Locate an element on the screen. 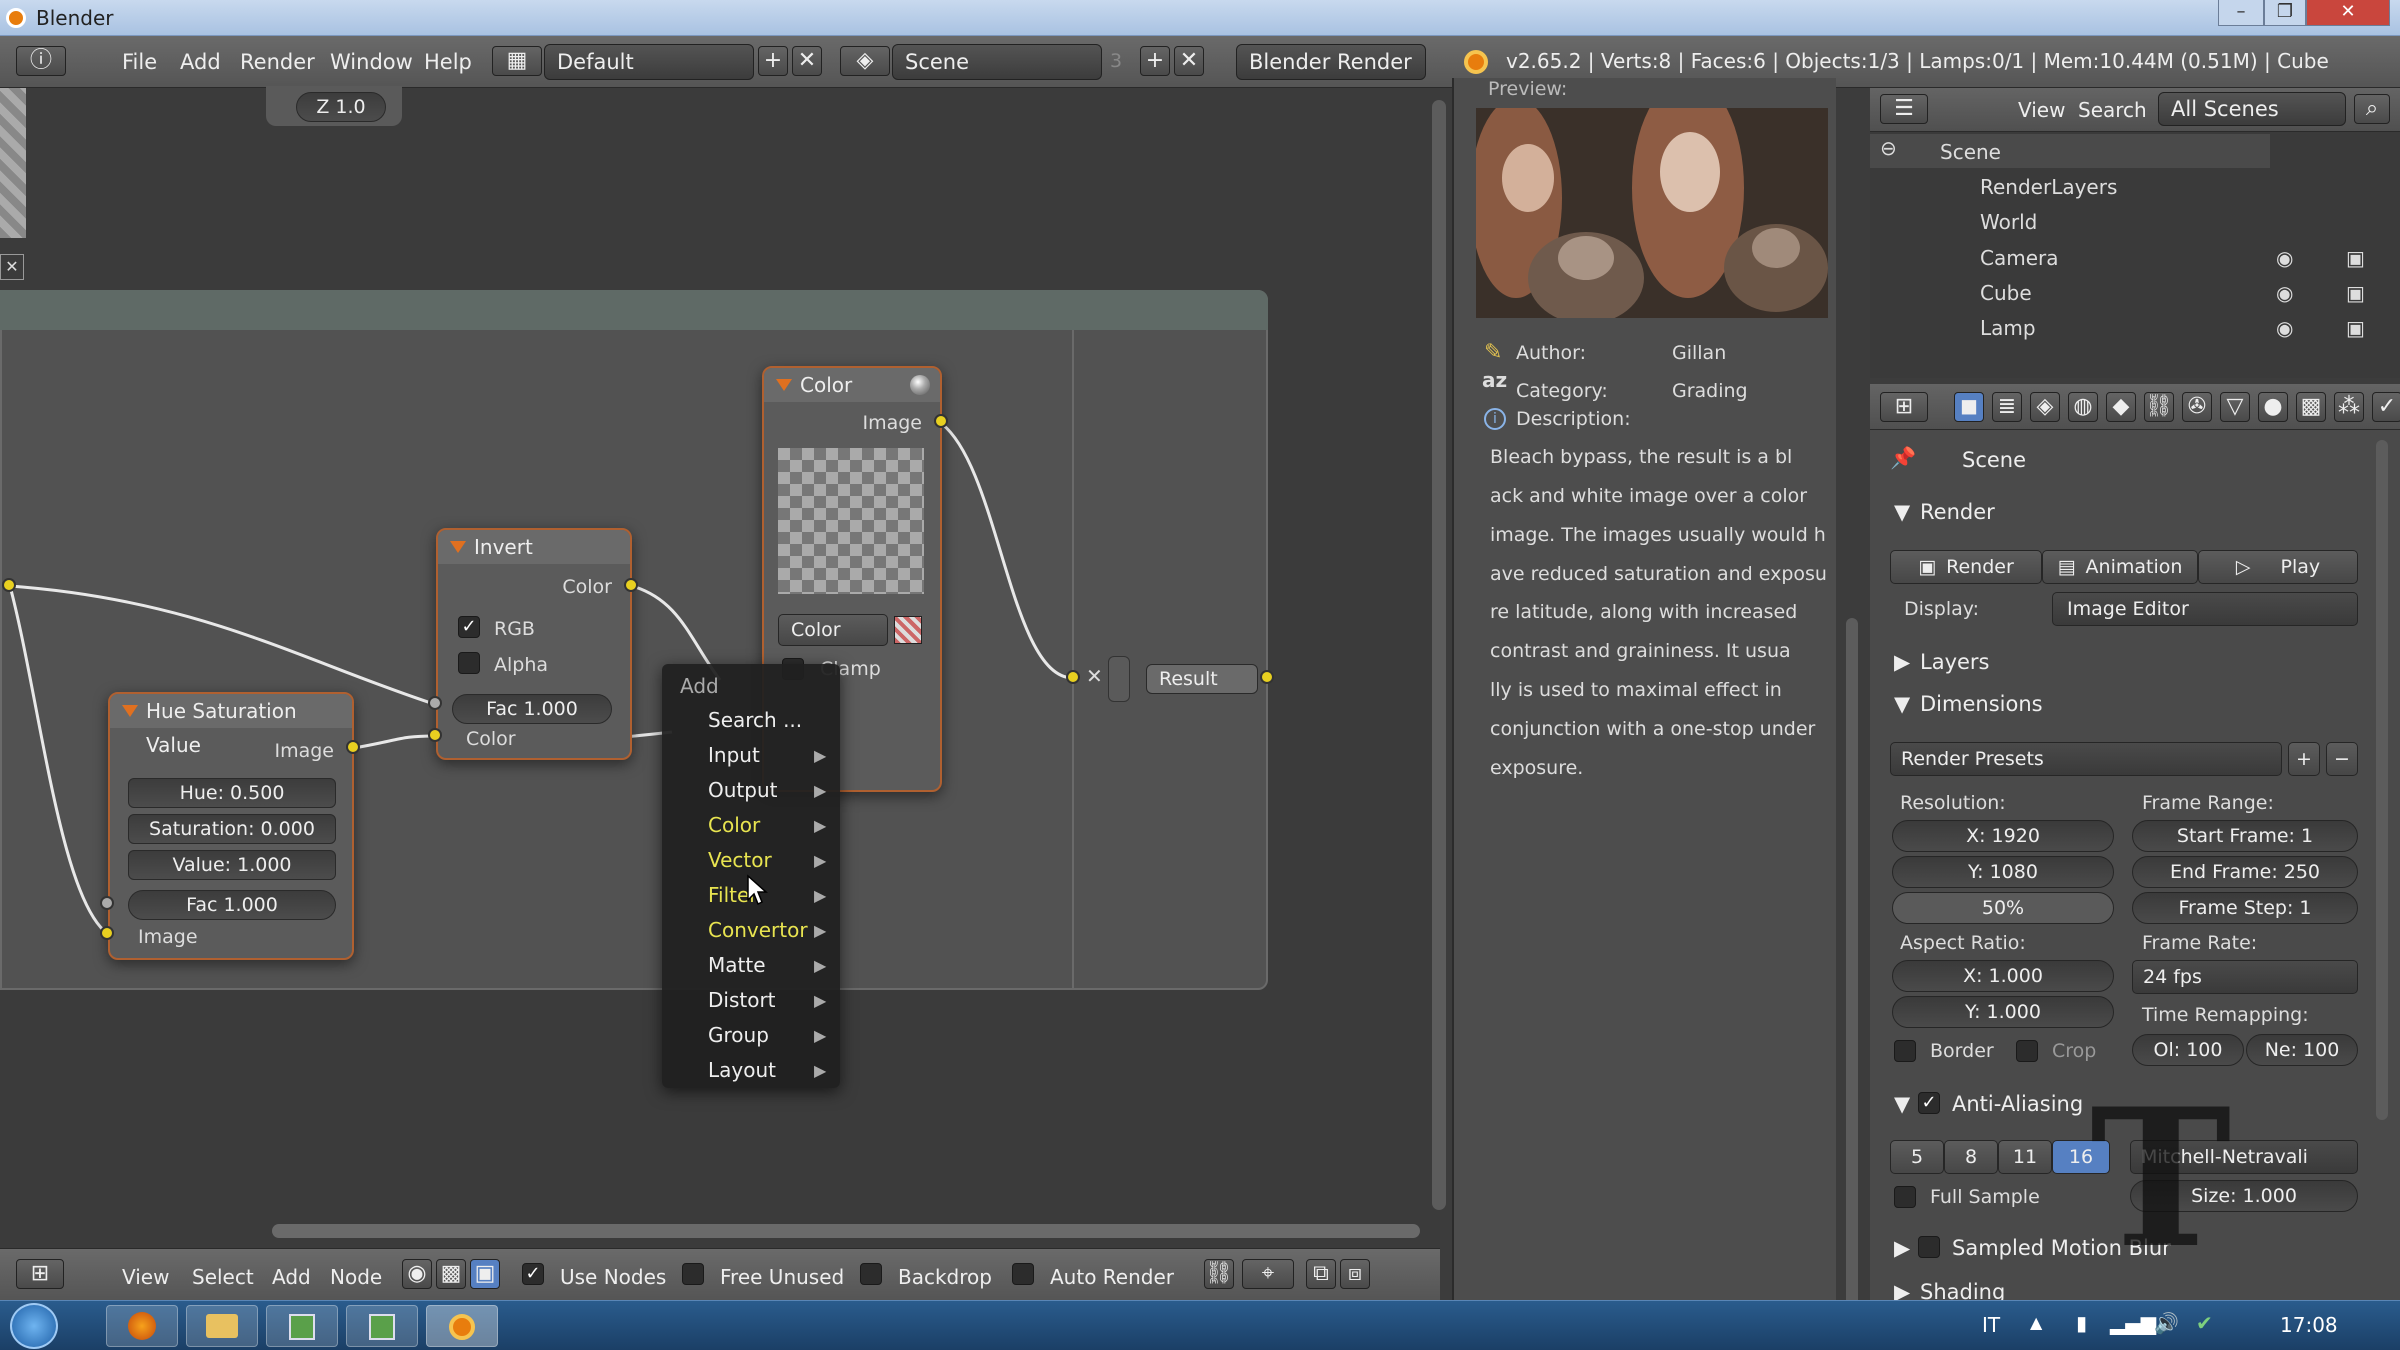  outliner-search-menu: Search is located at coordinates (2112, 110).